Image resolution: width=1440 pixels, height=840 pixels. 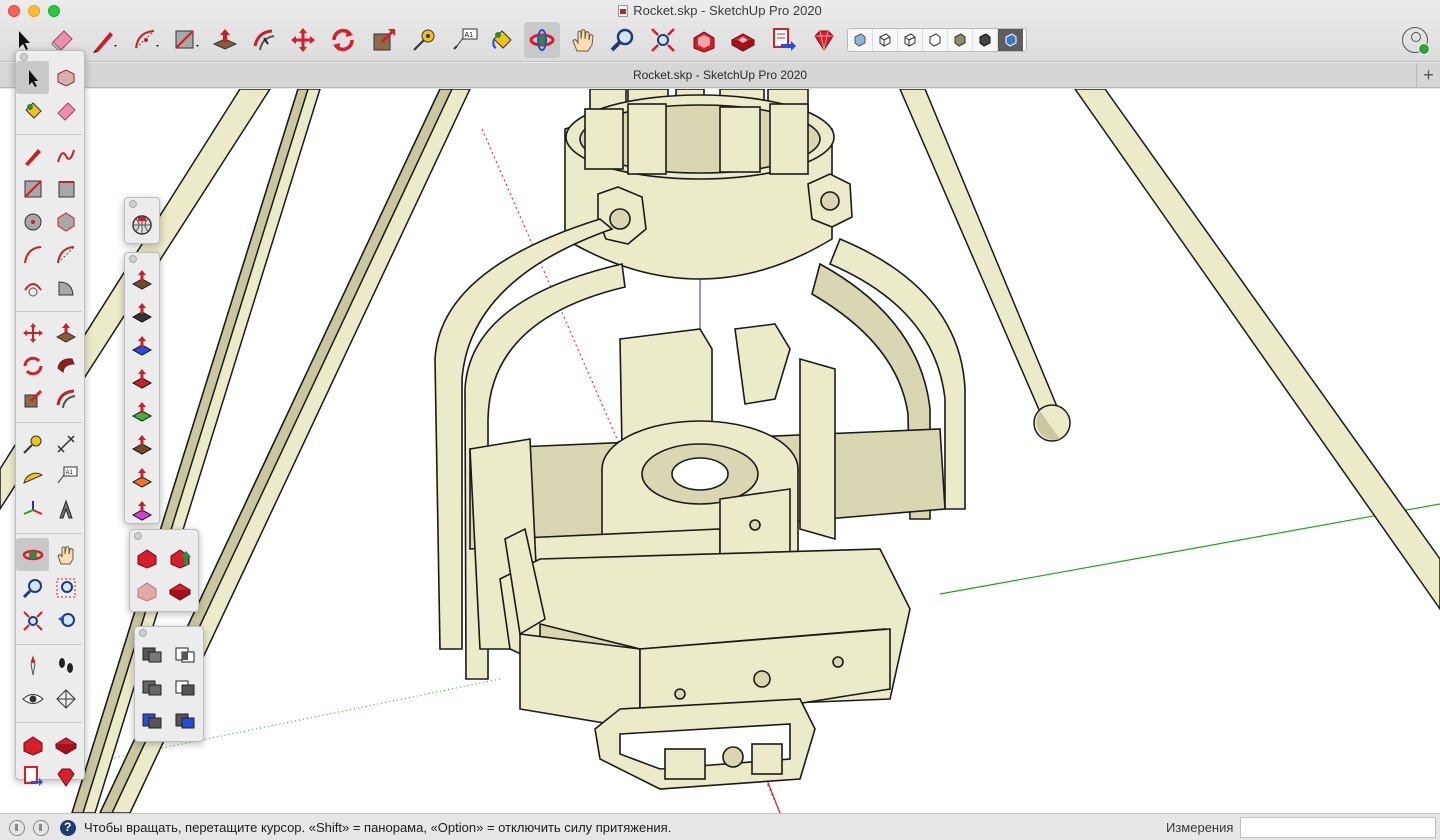 What do you see at coordinates (860, 40) in the screenshot?
I see `xray-style-button` at bounding box center [860, 40].